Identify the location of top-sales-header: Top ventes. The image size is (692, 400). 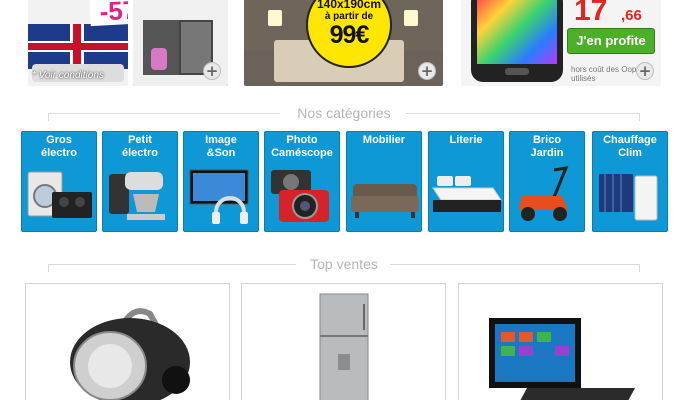
(344, 264).